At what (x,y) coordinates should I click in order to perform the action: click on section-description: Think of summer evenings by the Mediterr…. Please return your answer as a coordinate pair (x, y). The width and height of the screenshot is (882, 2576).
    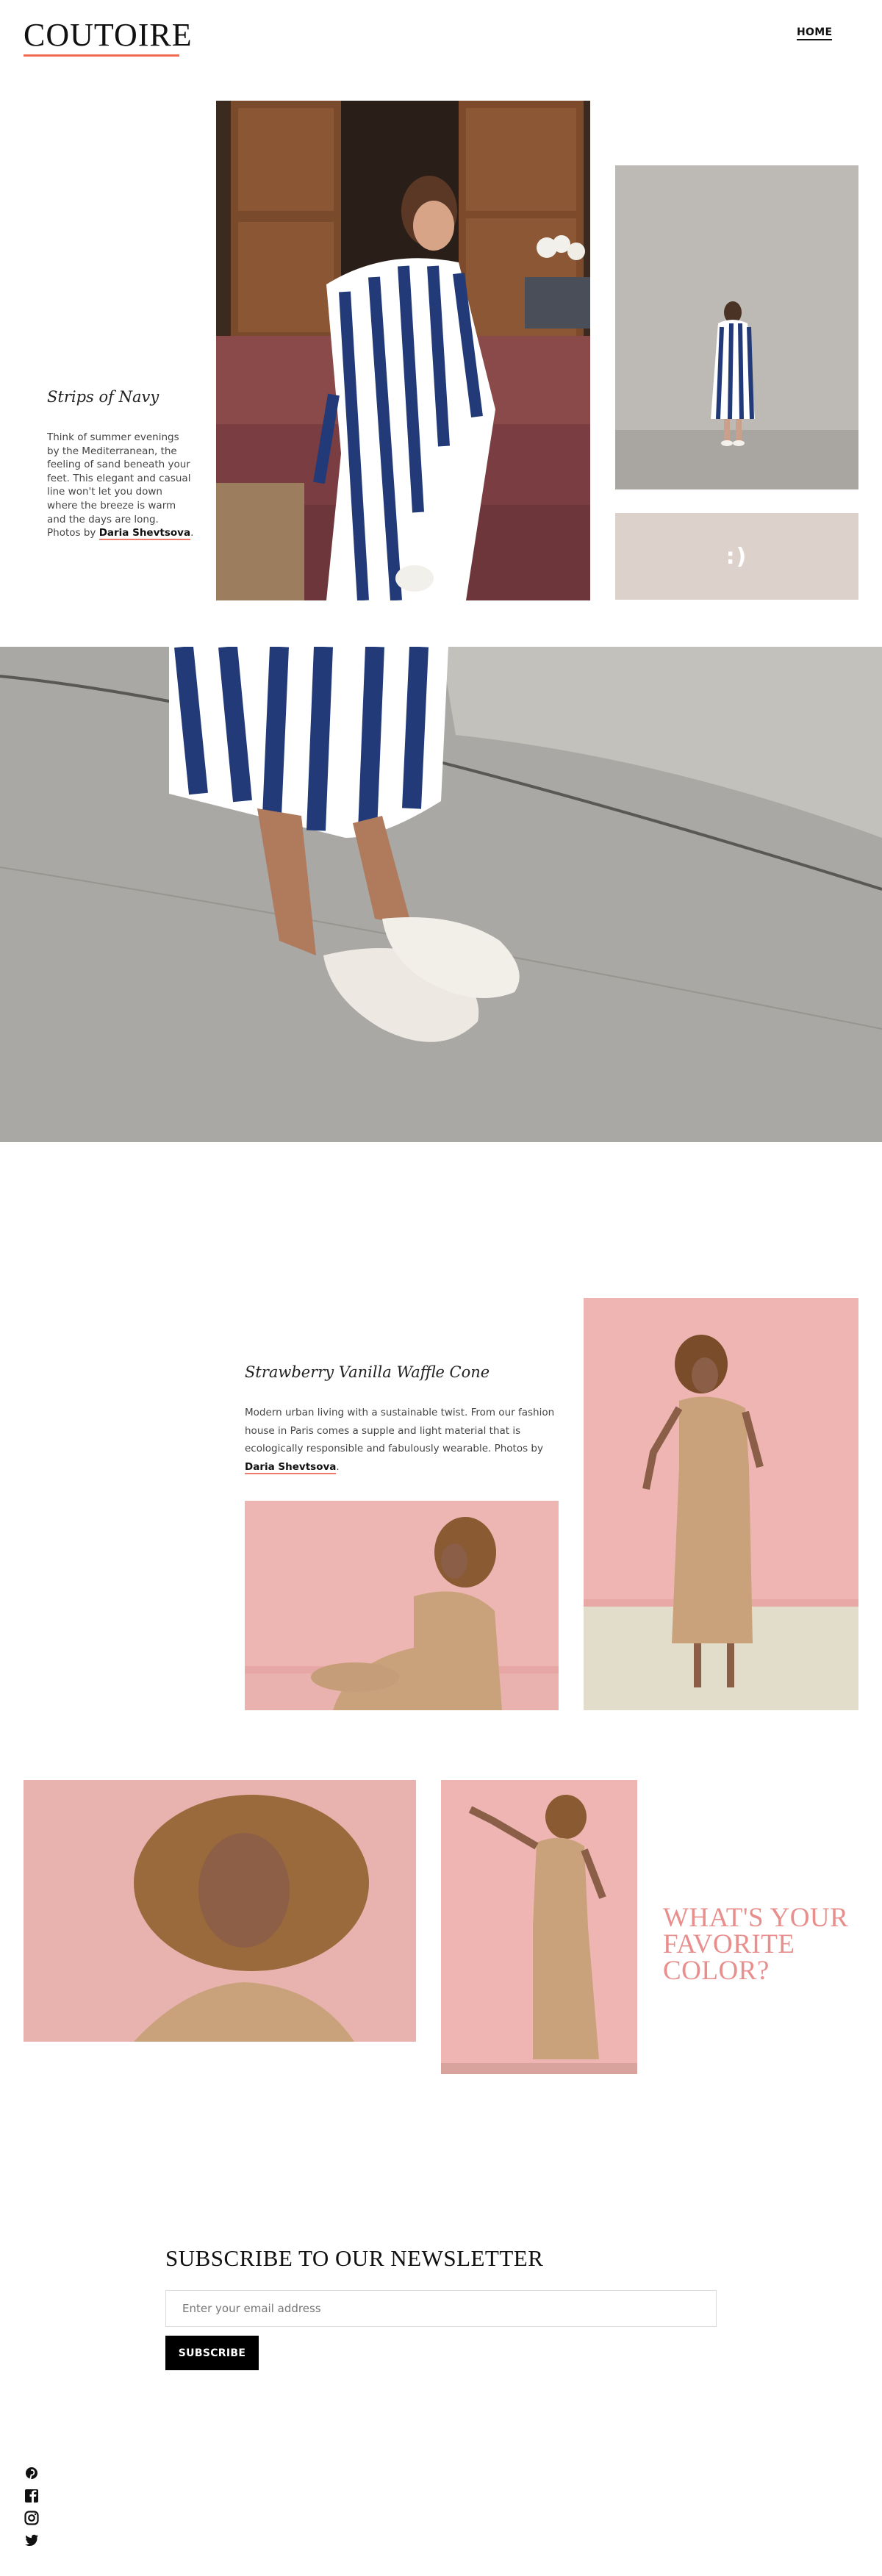
    Looking at the image, I should click on (120, 486).